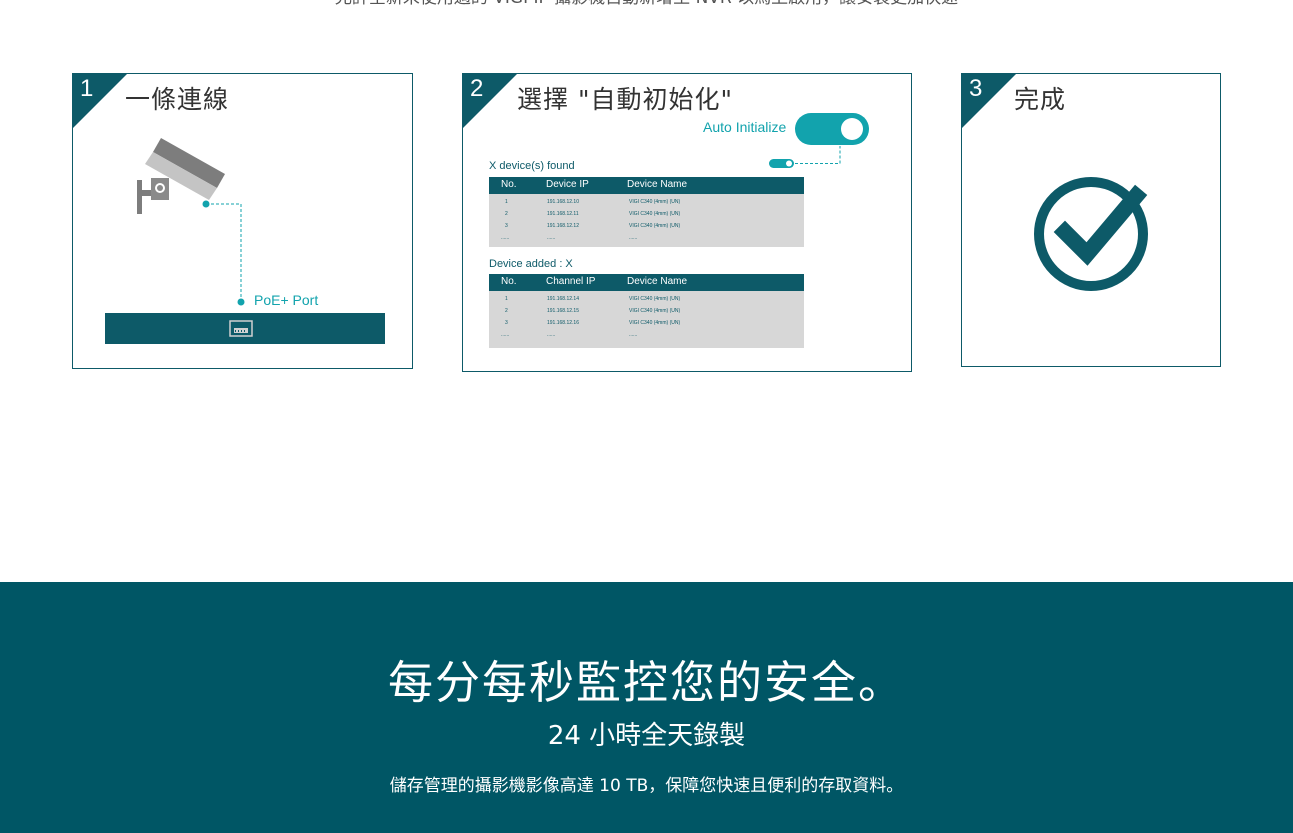 This screenshot has width=1293, height=833. What do you see at coordinates (563, 311) in the screenshot?
I see `cell-ip: 191.168.12.15` at bounding box center [563, 311].